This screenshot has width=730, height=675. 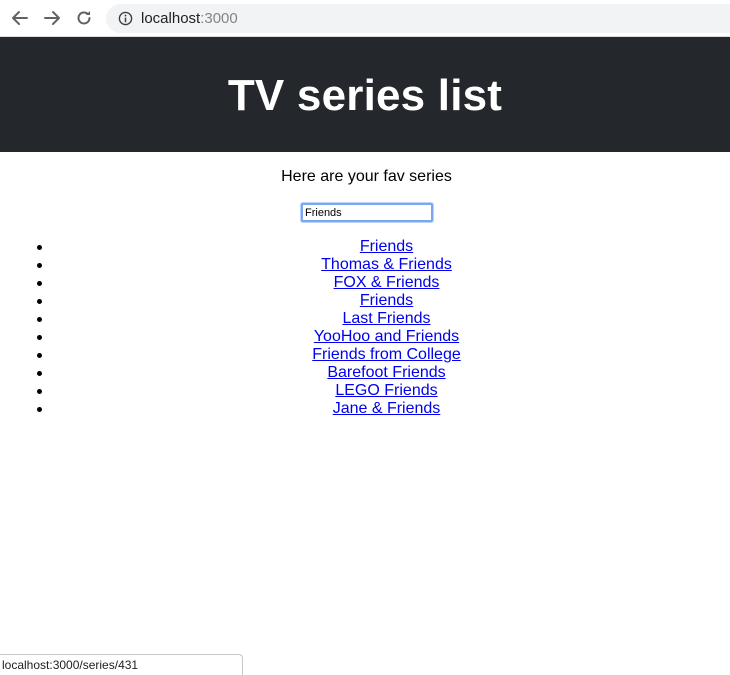 I want to click on page-title: TV series list, so click(x=365, y=95).